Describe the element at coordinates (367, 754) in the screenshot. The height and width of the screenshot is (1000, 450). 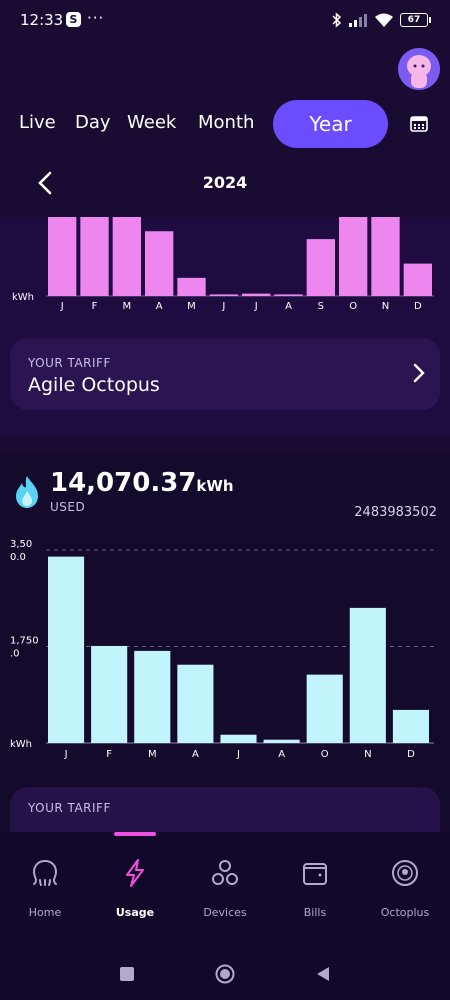
I see `gas-month-label: N` at that location.